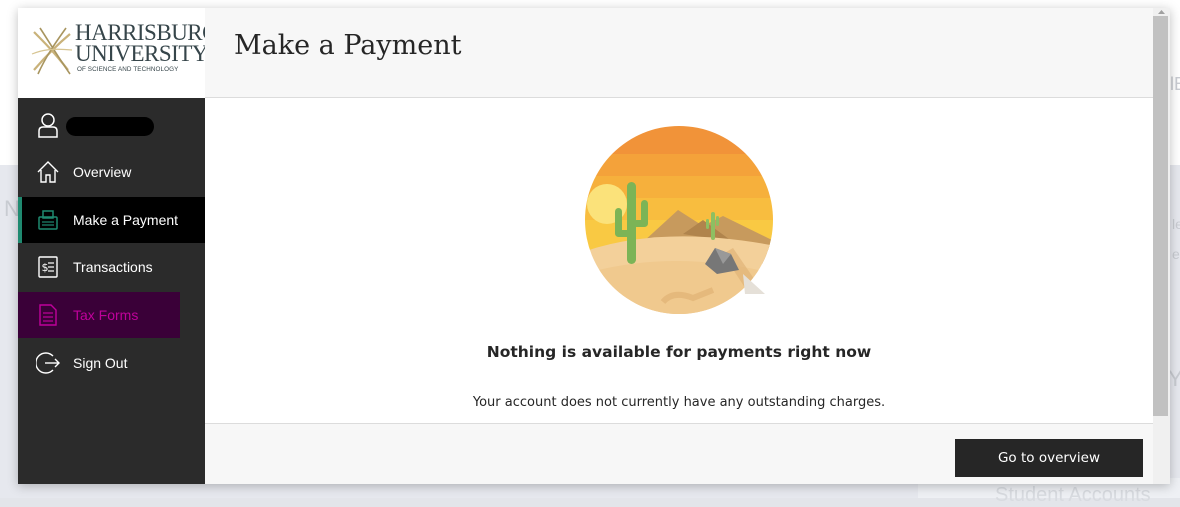  I want to click on scrollbar-thumb, so click(1160, 216).